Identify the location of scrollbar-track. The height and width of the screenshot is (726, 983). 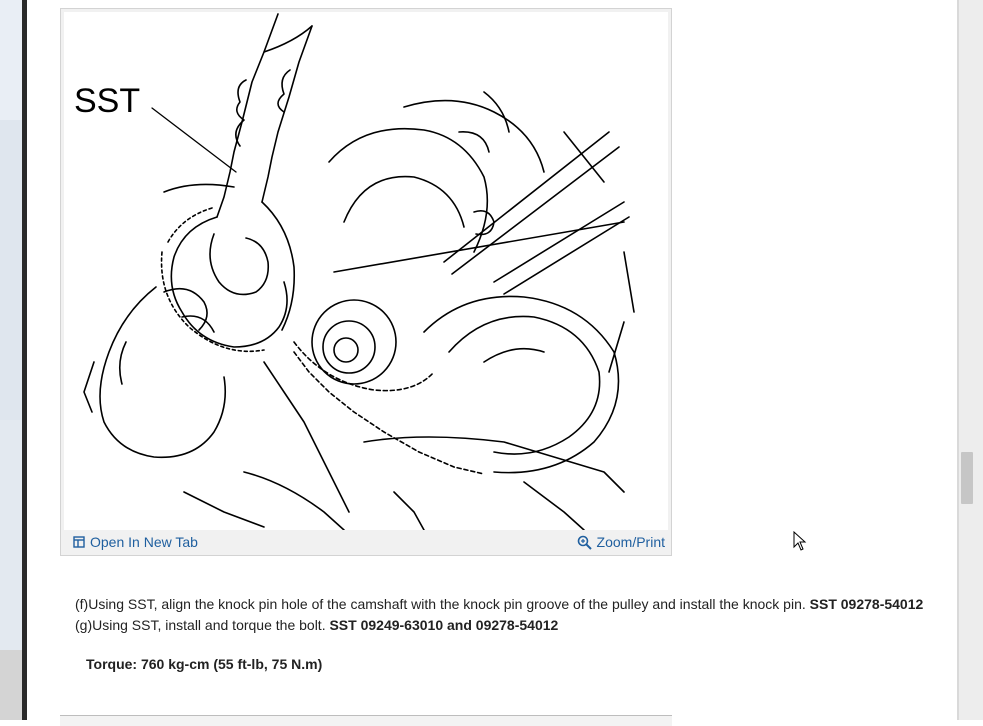
(958, 360).